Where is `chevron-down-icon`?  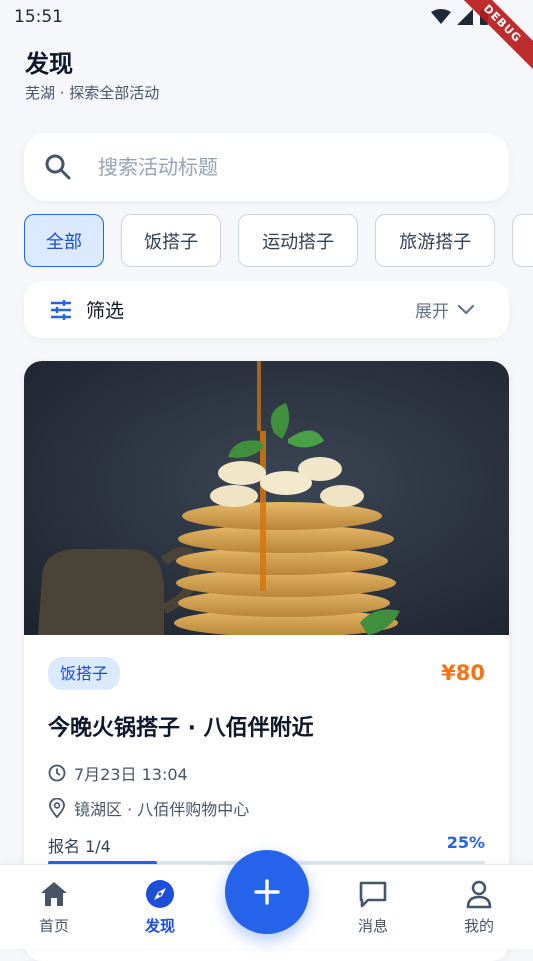
chevron-down-icon is located at coordinates (466, 309).